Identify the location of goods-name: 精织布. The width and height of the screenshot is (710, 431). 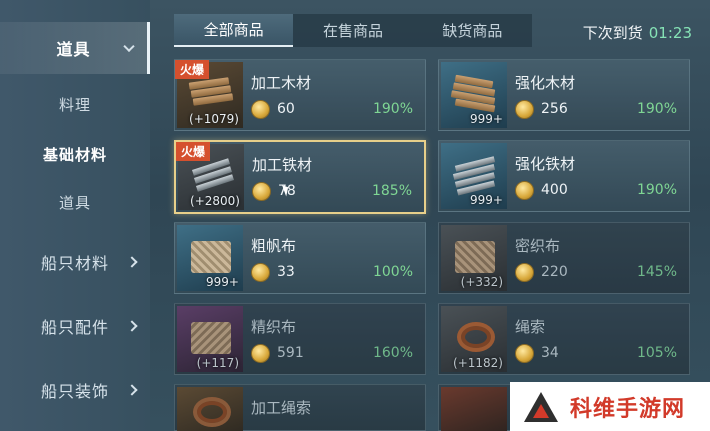
(274, 327).